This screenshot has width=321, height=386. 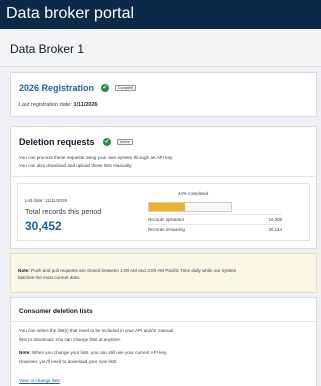 I want to click on last-registration-value: 1/11/2026, so click(x=85, y=105).